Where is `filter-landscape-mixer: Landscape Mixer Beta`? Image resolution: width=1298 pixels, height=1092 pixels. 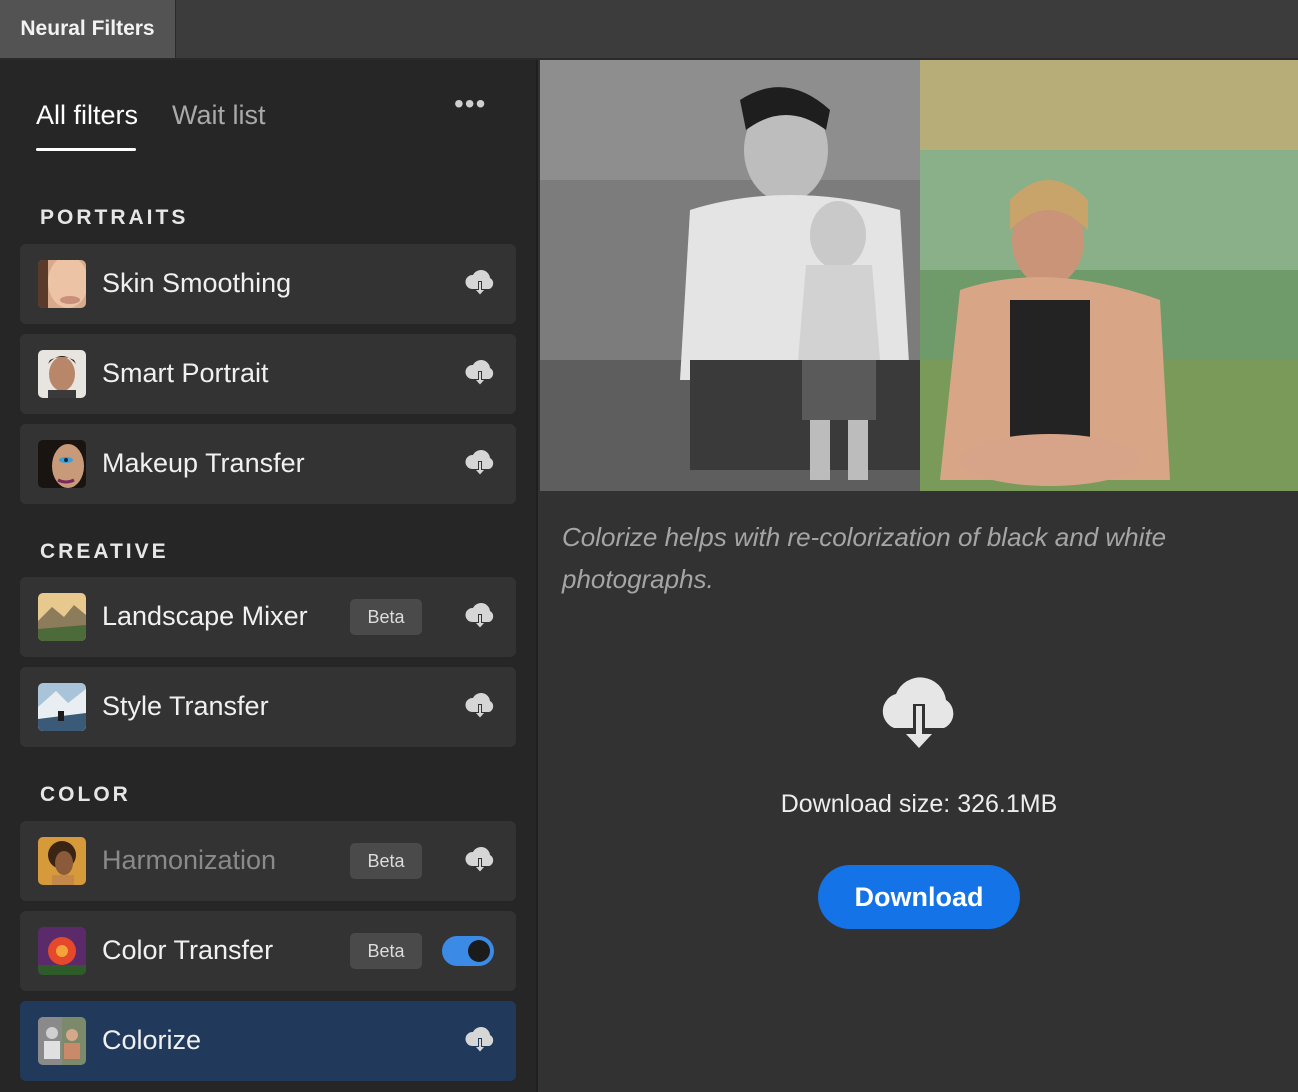 filter-landscape-mixer: Landscape Mixer Beta is located at coordinates (268, 617).